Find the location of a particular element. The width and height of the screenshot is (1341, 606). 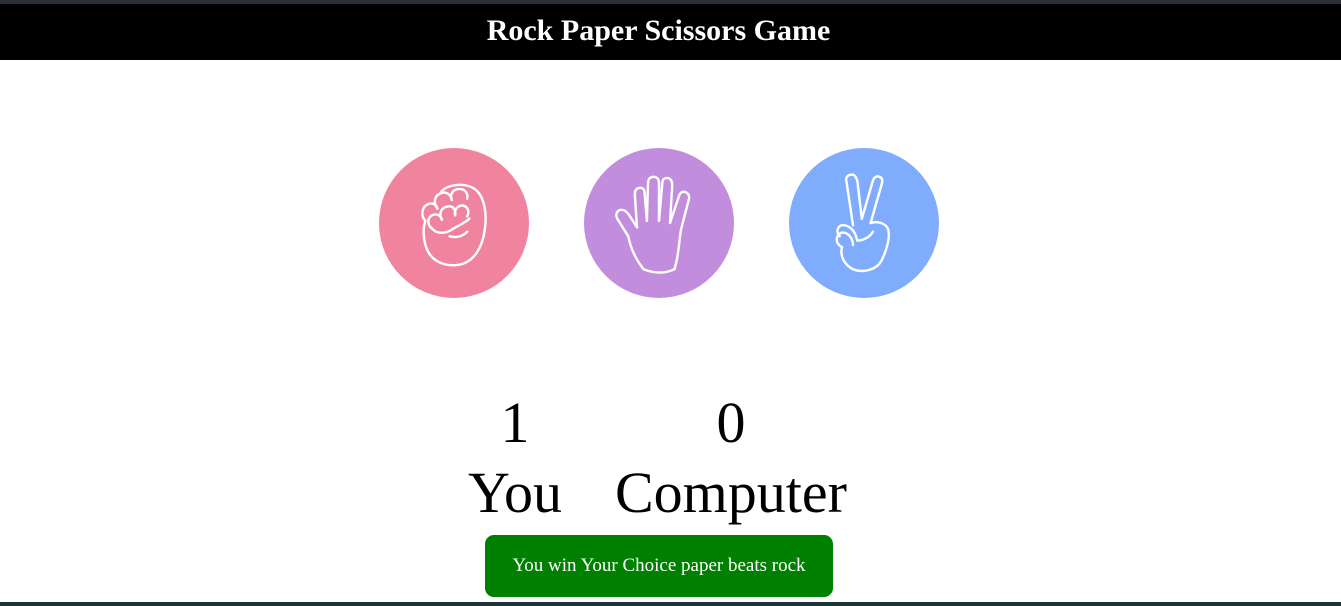

user-score: 1 is located at coordinates (515, 422).